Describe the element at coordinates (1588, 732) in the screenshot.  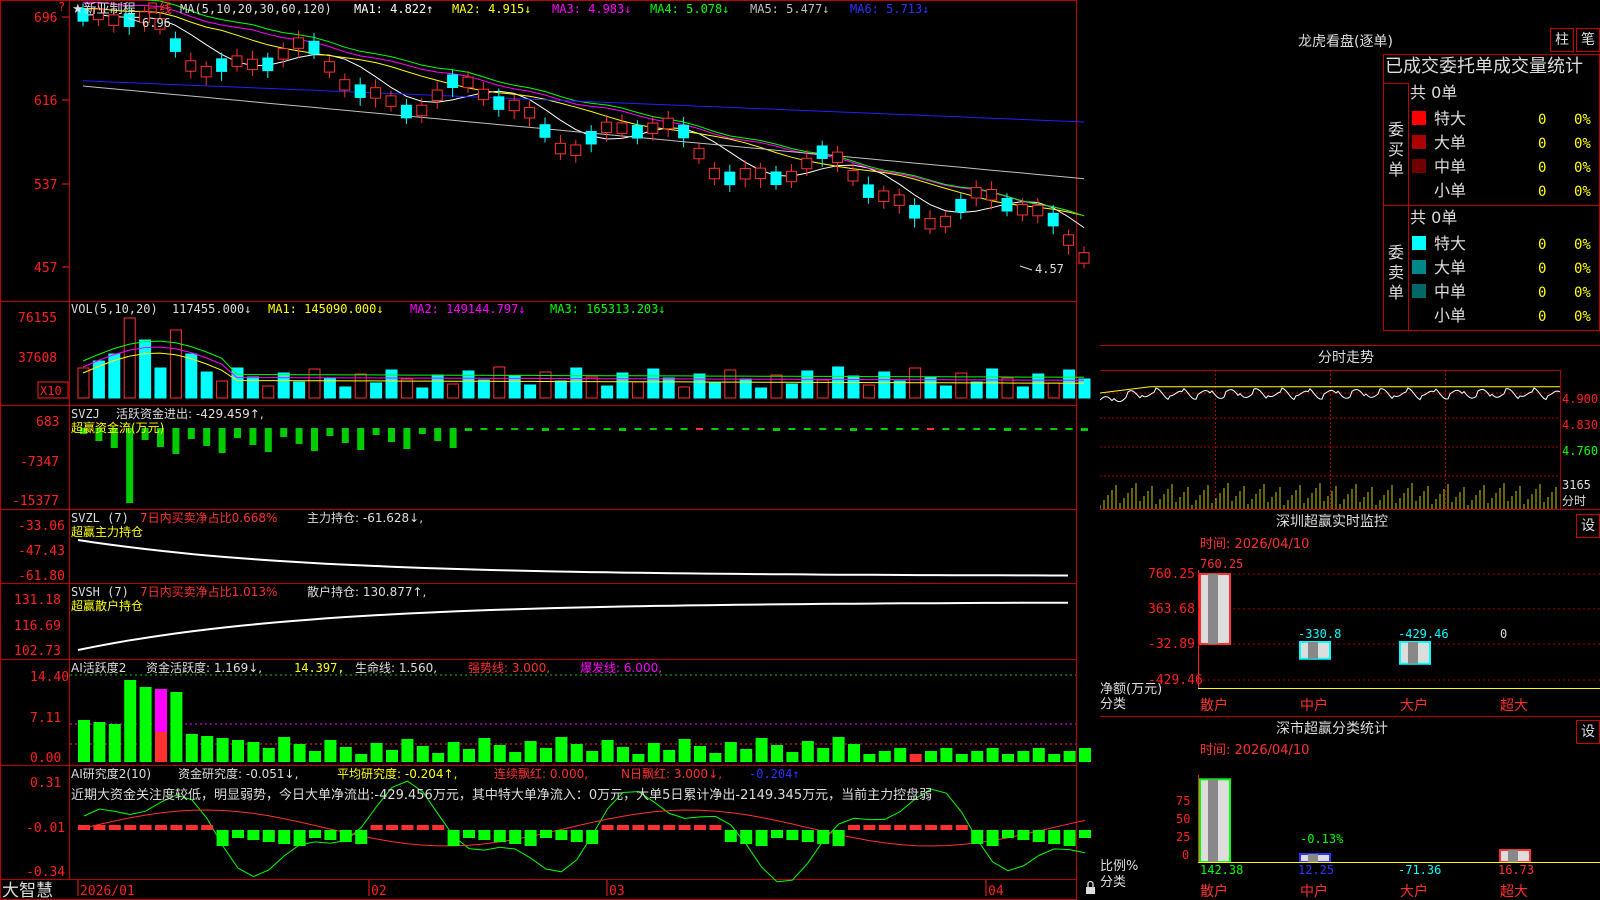
I see `sz-class-settings-button: 设` at that location.